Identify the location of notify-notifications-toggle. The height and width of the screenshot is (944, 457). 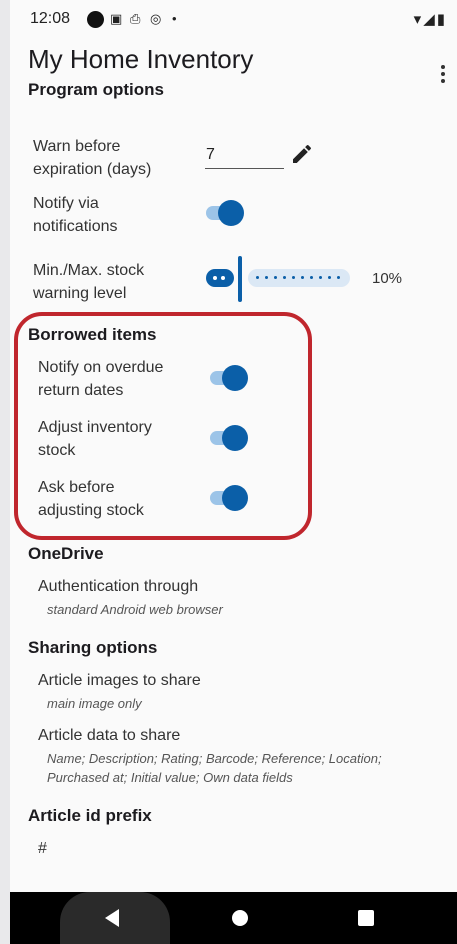
(225, 213).